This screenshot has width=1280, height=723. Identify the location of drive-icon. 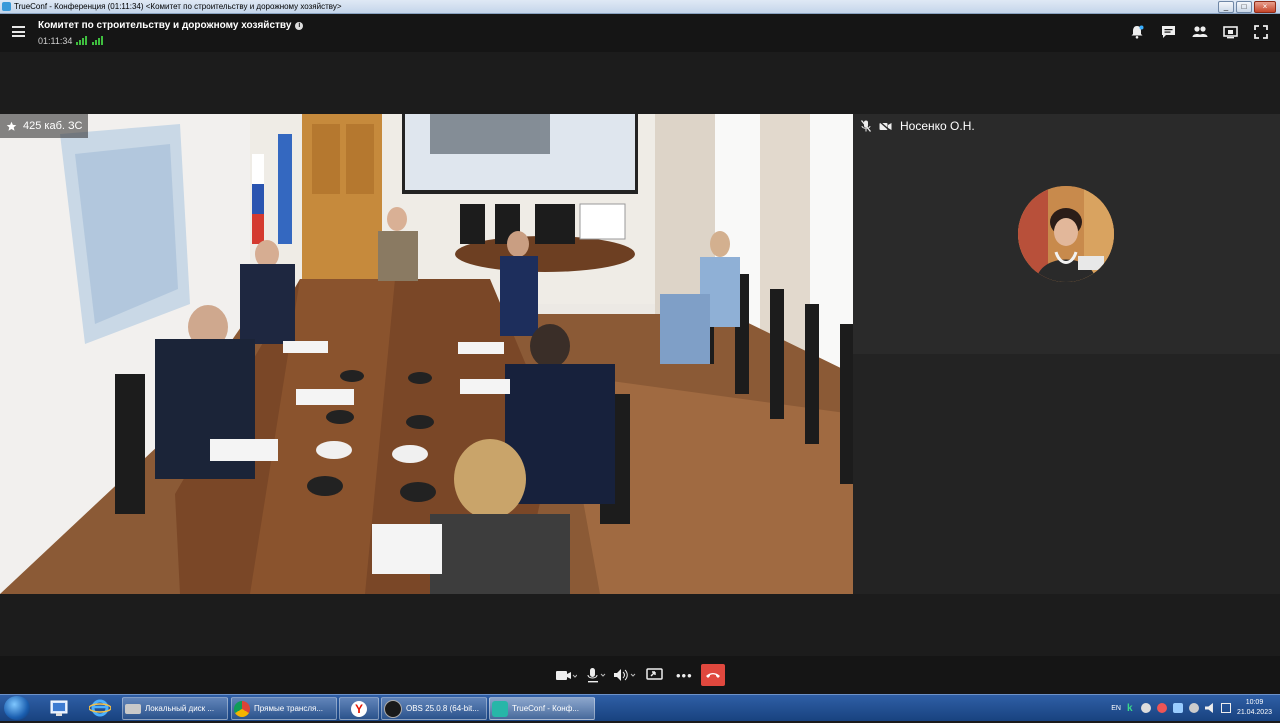
(133, 708).